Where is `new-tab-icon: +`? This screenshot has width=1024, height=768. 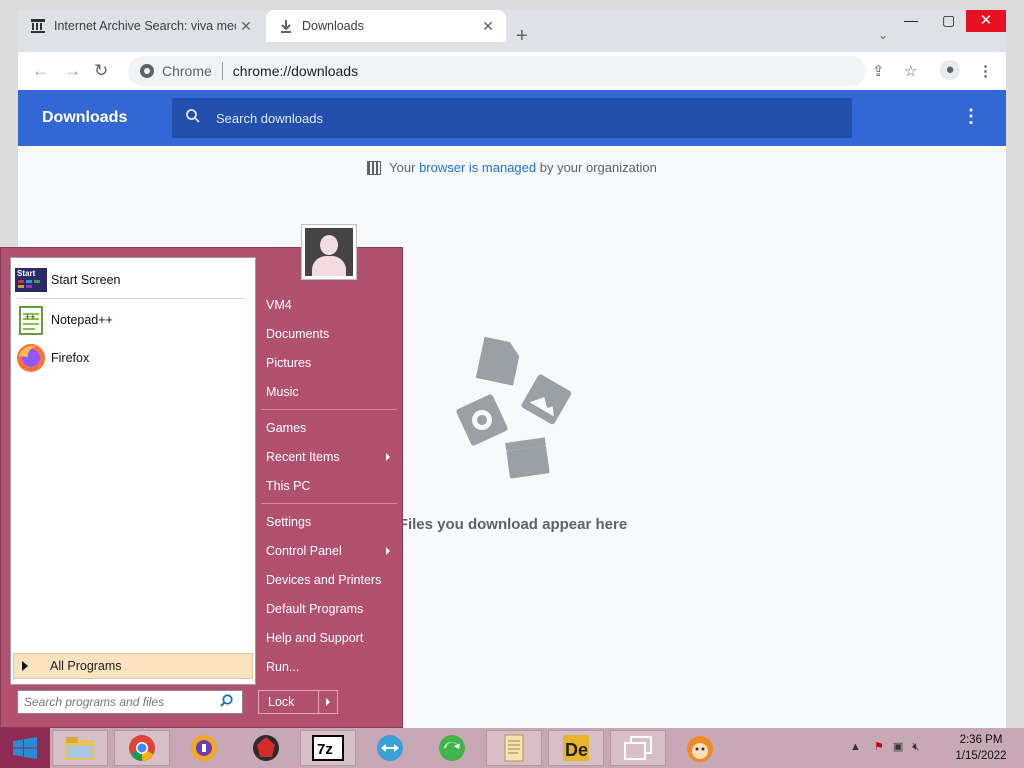 new-tab-icon: + is located at coordinates (522, 36).